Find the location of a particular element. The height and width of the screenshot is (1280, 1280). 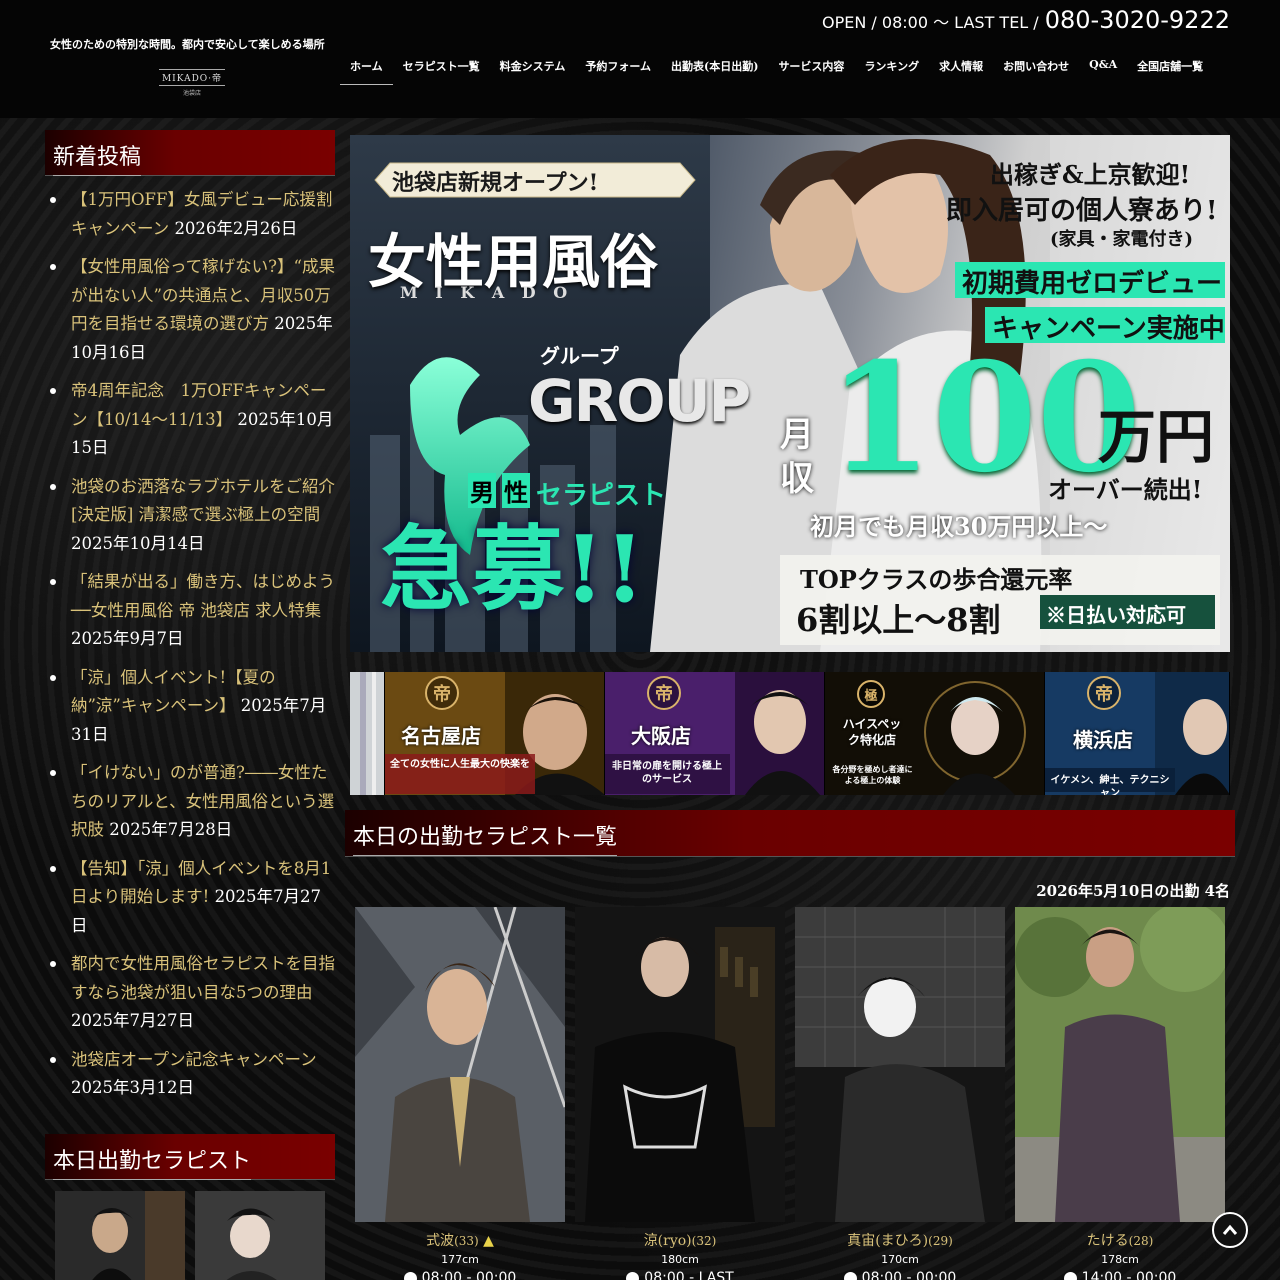

store-banner-yokohama: 帝 横浜店 イケメン、紳士、テクニシャン is located at coordinates (1137, 733).